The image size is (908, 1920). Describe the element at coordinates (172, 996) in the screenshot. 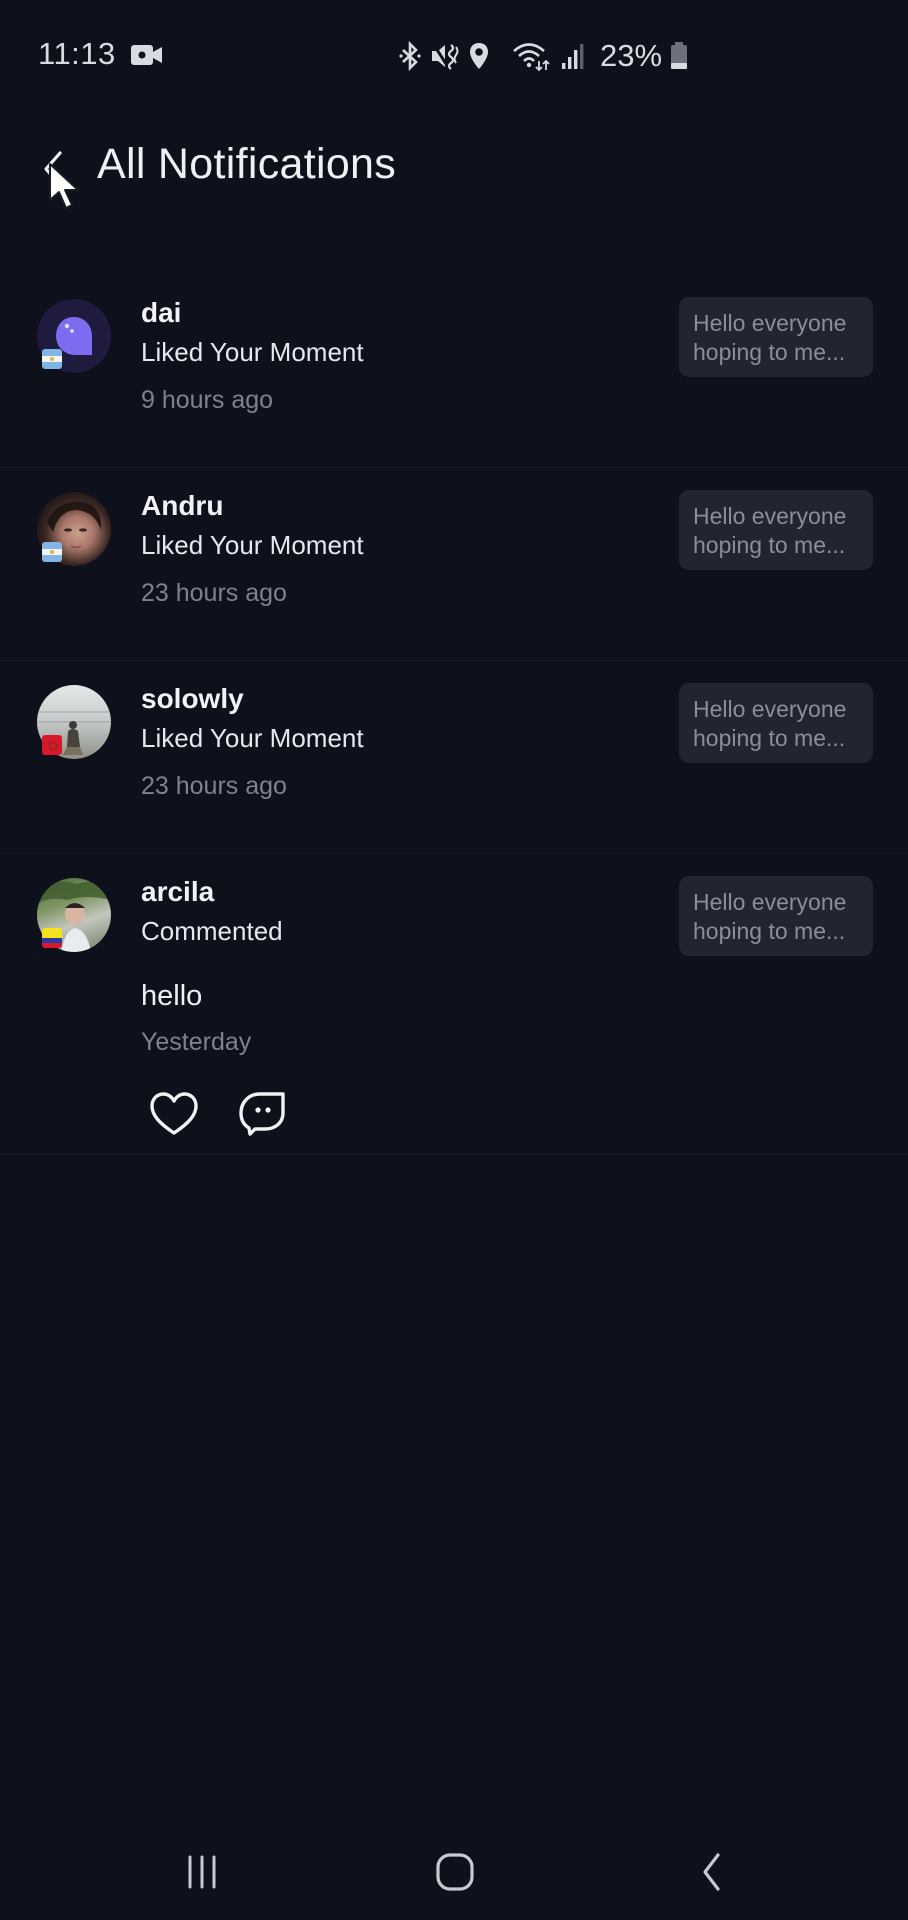

I see `comment-text: hello` at that location.